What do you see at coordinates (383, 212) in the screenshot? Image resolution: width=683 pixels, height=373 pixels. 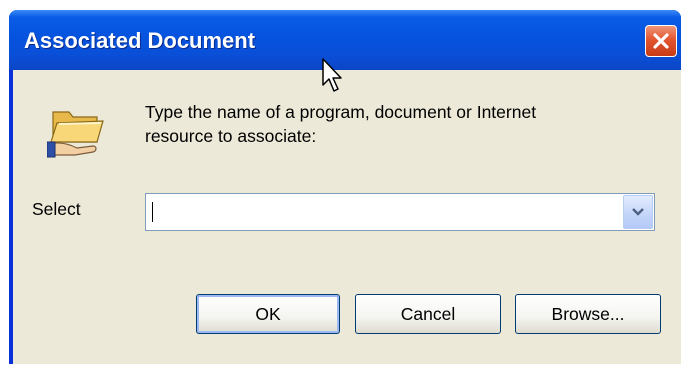 I see `select-input` at bounding box center [383, 212].